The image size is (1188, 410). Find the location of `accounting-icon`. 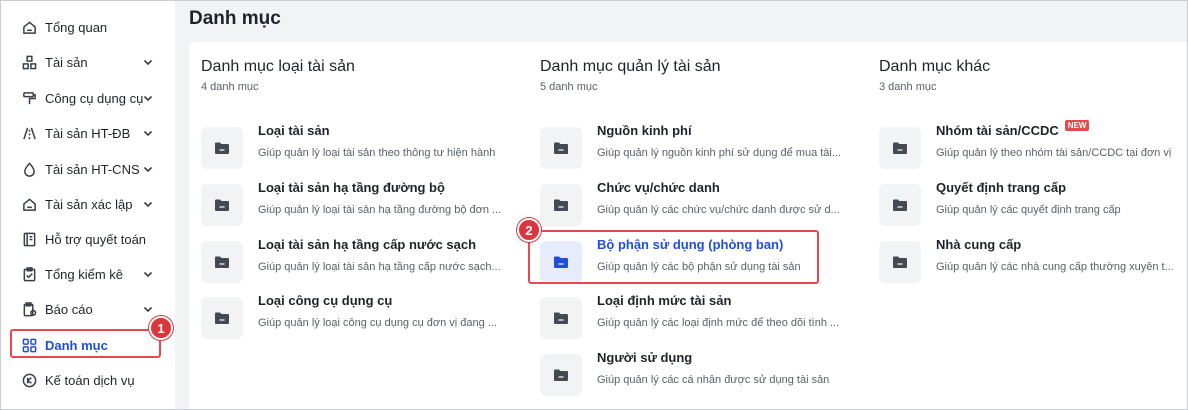

accounting-icon is located at coordinates (29, 380).